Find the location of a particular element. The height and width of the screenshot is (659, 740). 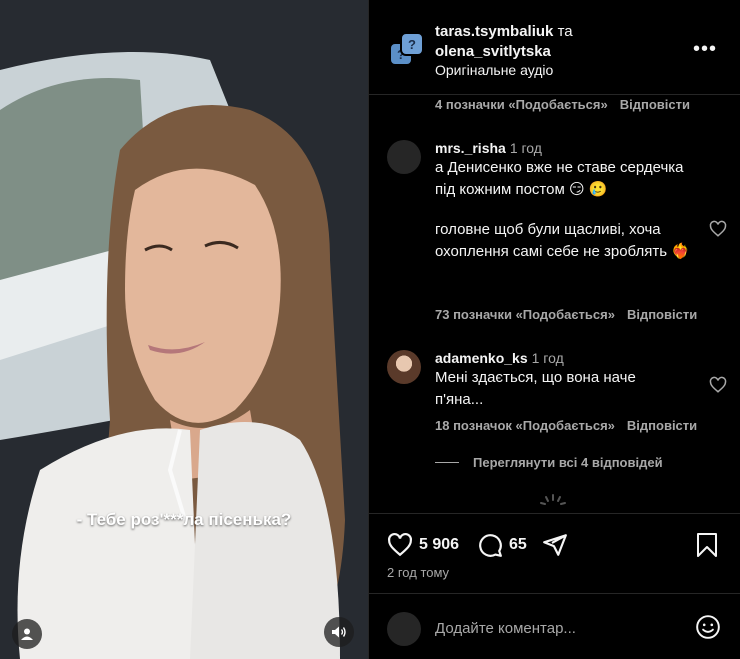

comment-meta: 18 позначок «Подобається» Відповісти is located at coordinates (566, 425).